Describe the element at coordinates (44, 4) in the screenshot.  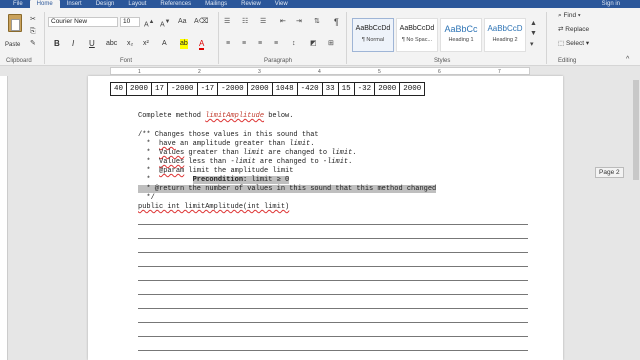
I see `tab-home: Home` at that location.